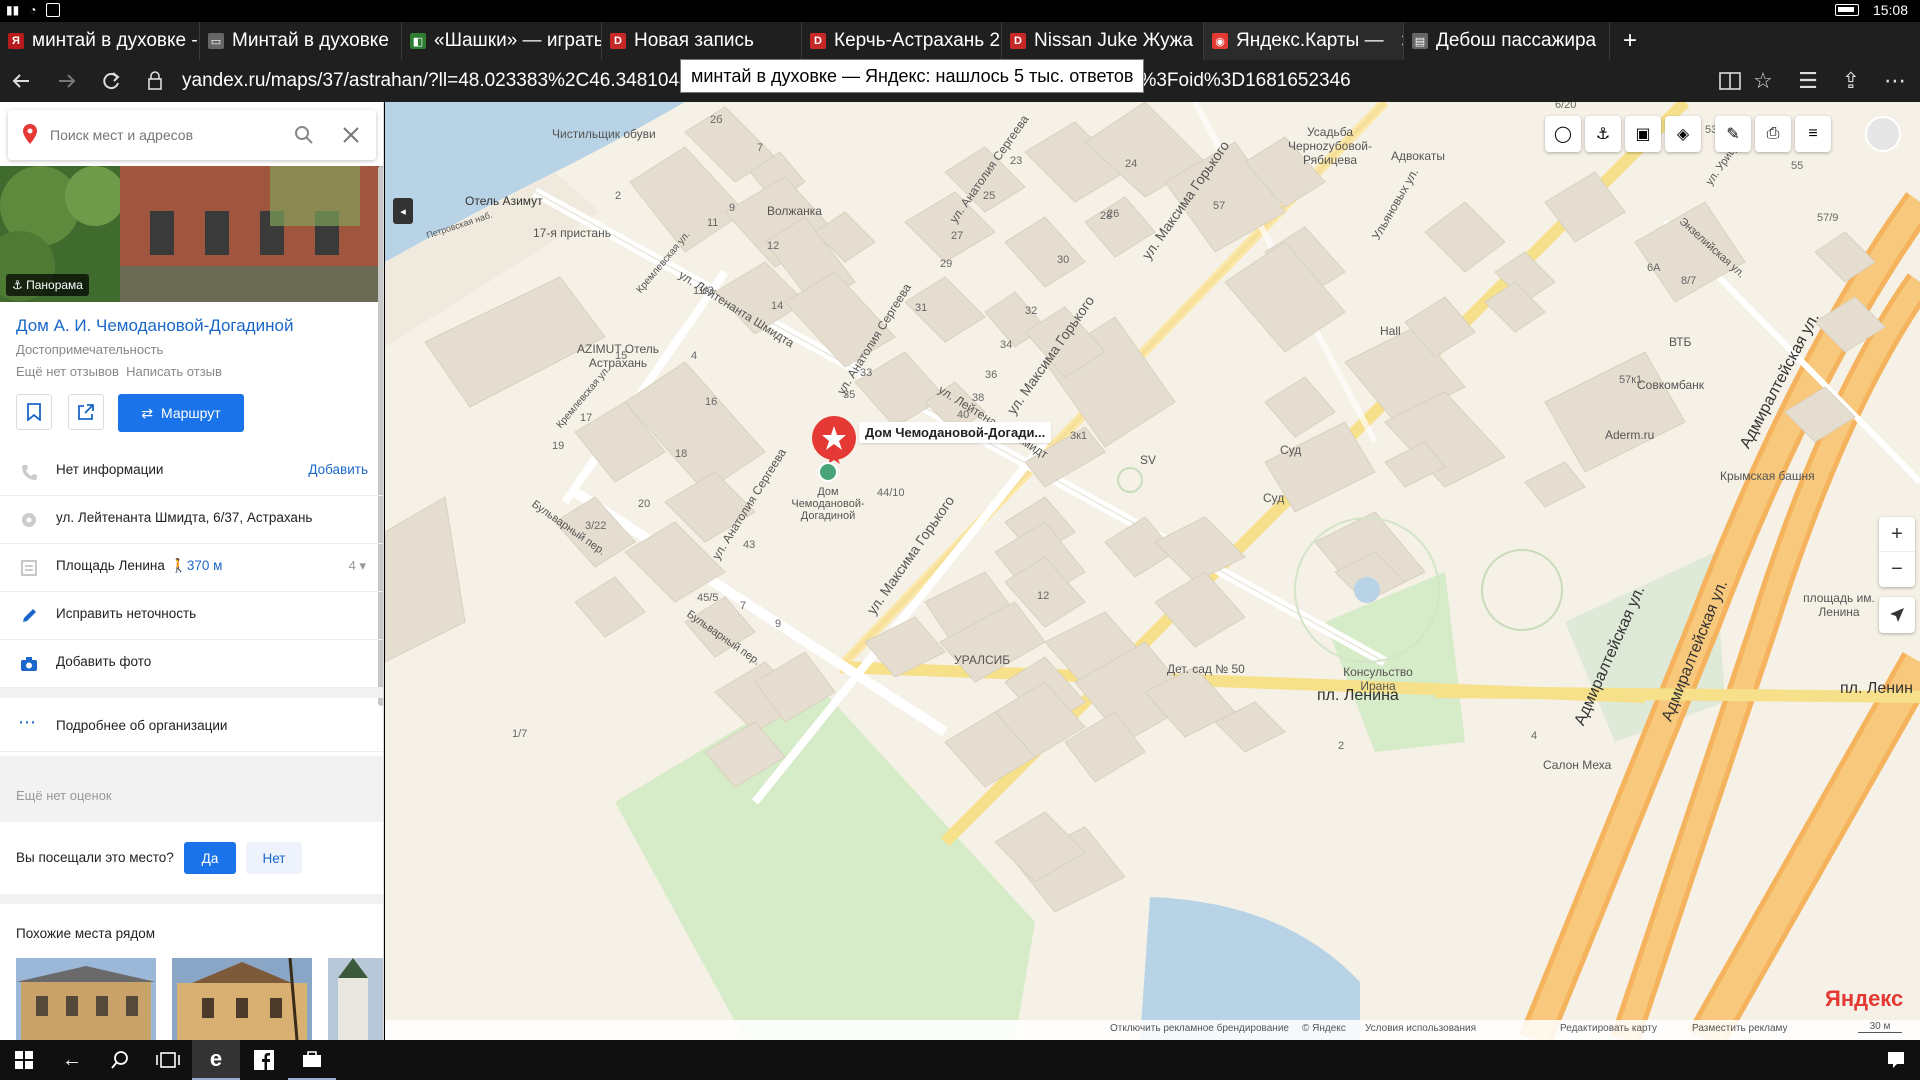 This screenshot has height=1080, width=1920. What do you see at coordinates (120, 1060) in the screenshot?
I see `search-button` at bounding box center [120, 1060].